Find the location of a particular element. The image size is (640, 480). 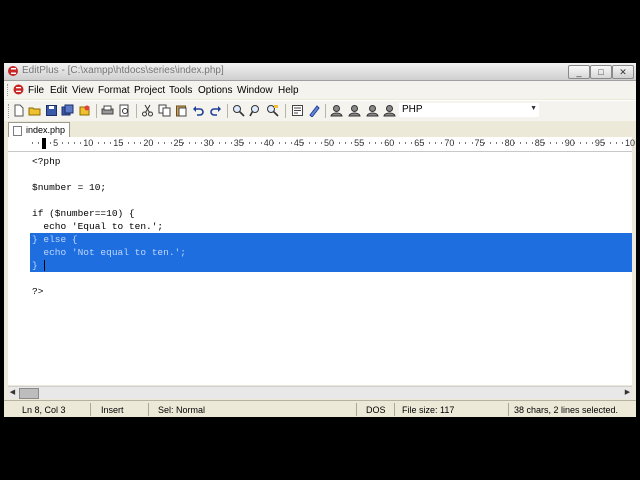

ruler-label: 40 is located at coordinates (268, 143).